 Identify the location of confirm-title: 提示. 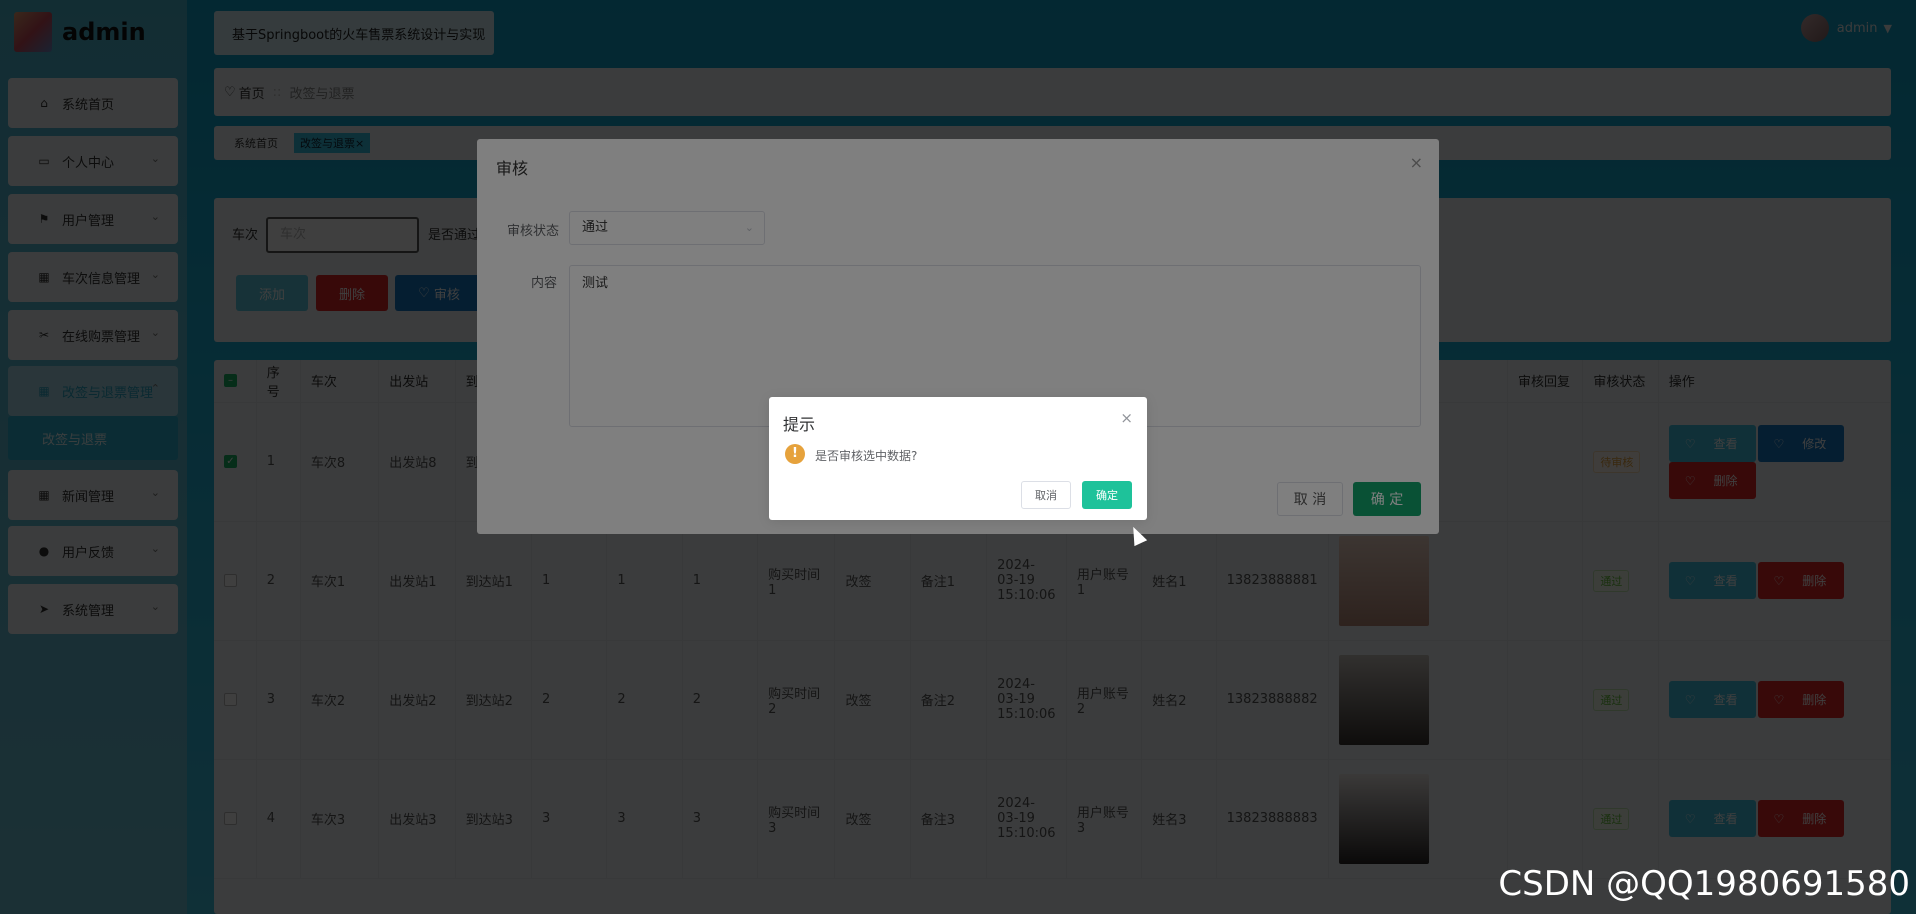
(799, 424).